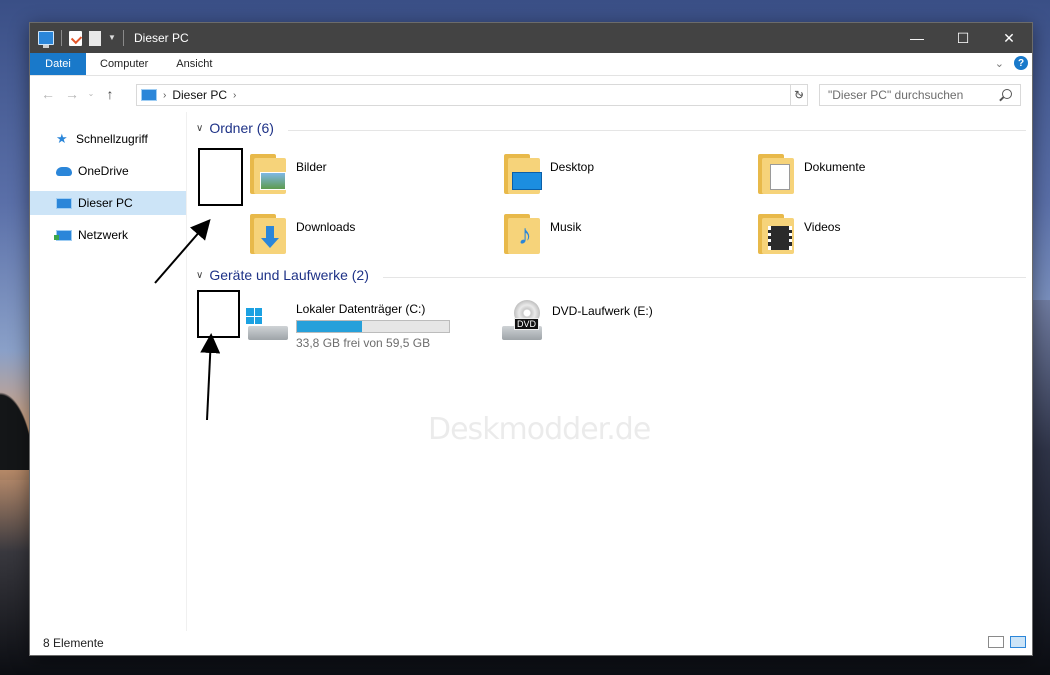 Image resolution: width=1050 pixels, height=675 pixels. Describe the element at coordinates (48, 94) in the screenshot. I see `back-button: ←` at that location.